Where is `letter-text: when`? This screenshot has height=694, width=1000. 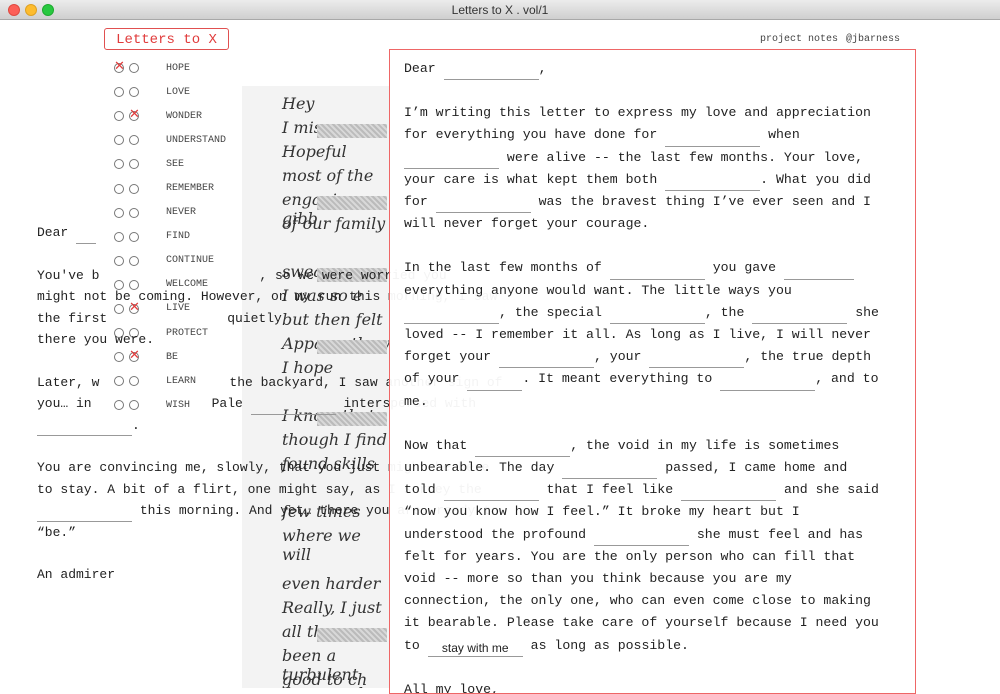
letter-text: when is located at coordinates (784, 135).